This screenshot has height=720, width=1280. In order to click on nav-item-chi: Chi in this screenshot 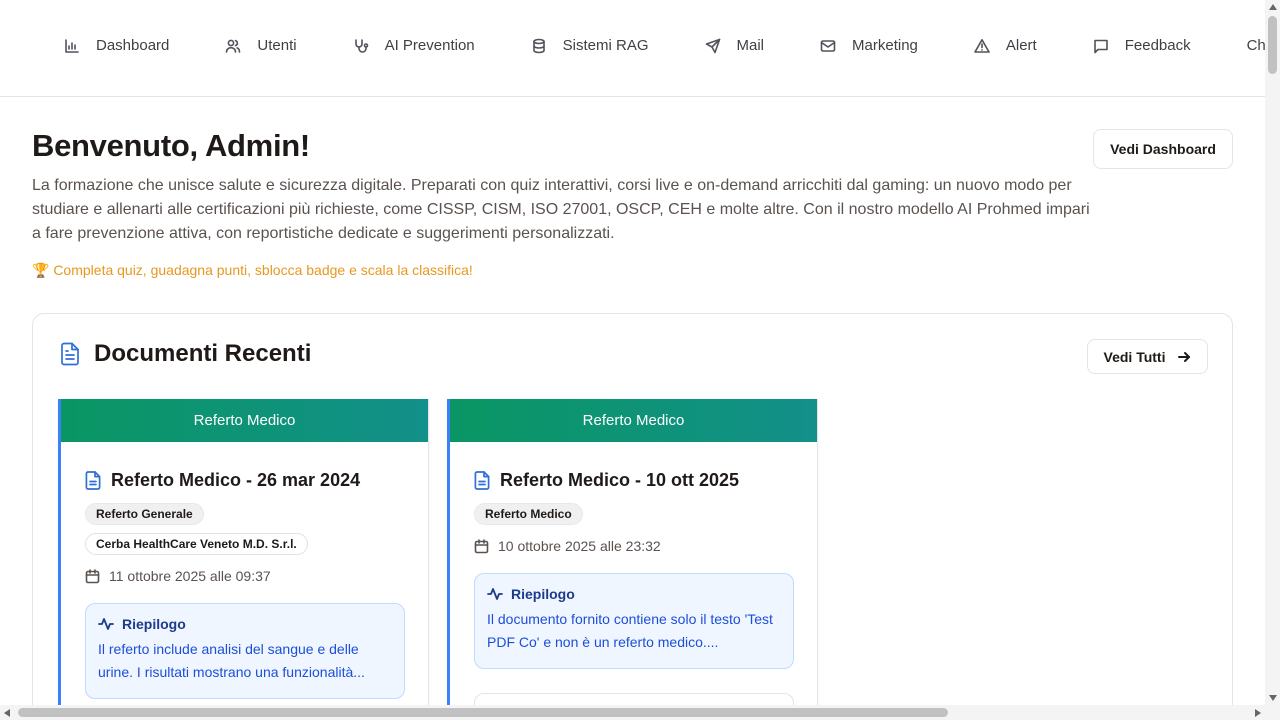, I will do `click(1256, 45)`.